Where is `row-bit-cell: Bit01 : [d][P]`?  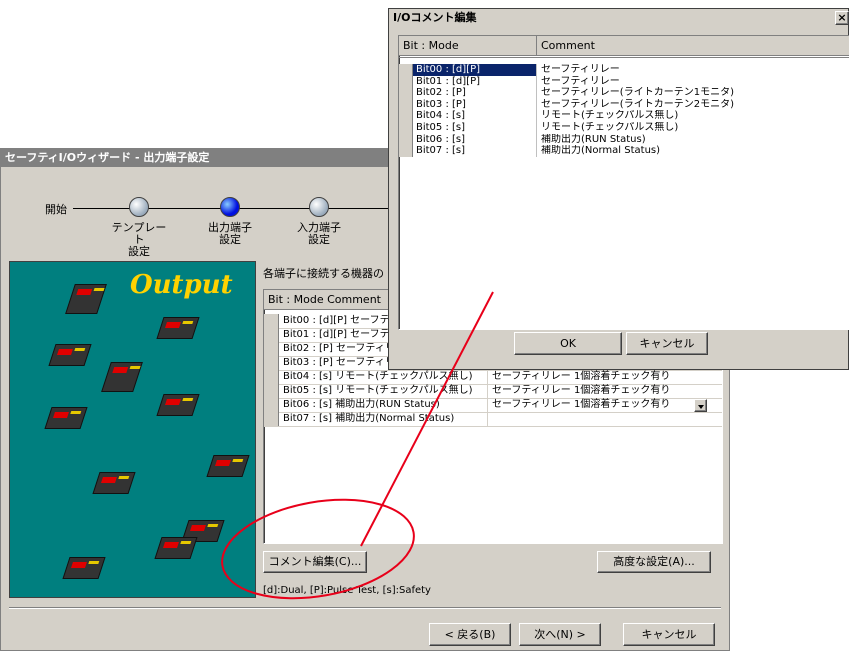
row-bit-cell: Bit01 : [d][P] is located at coordinates (475, 81).